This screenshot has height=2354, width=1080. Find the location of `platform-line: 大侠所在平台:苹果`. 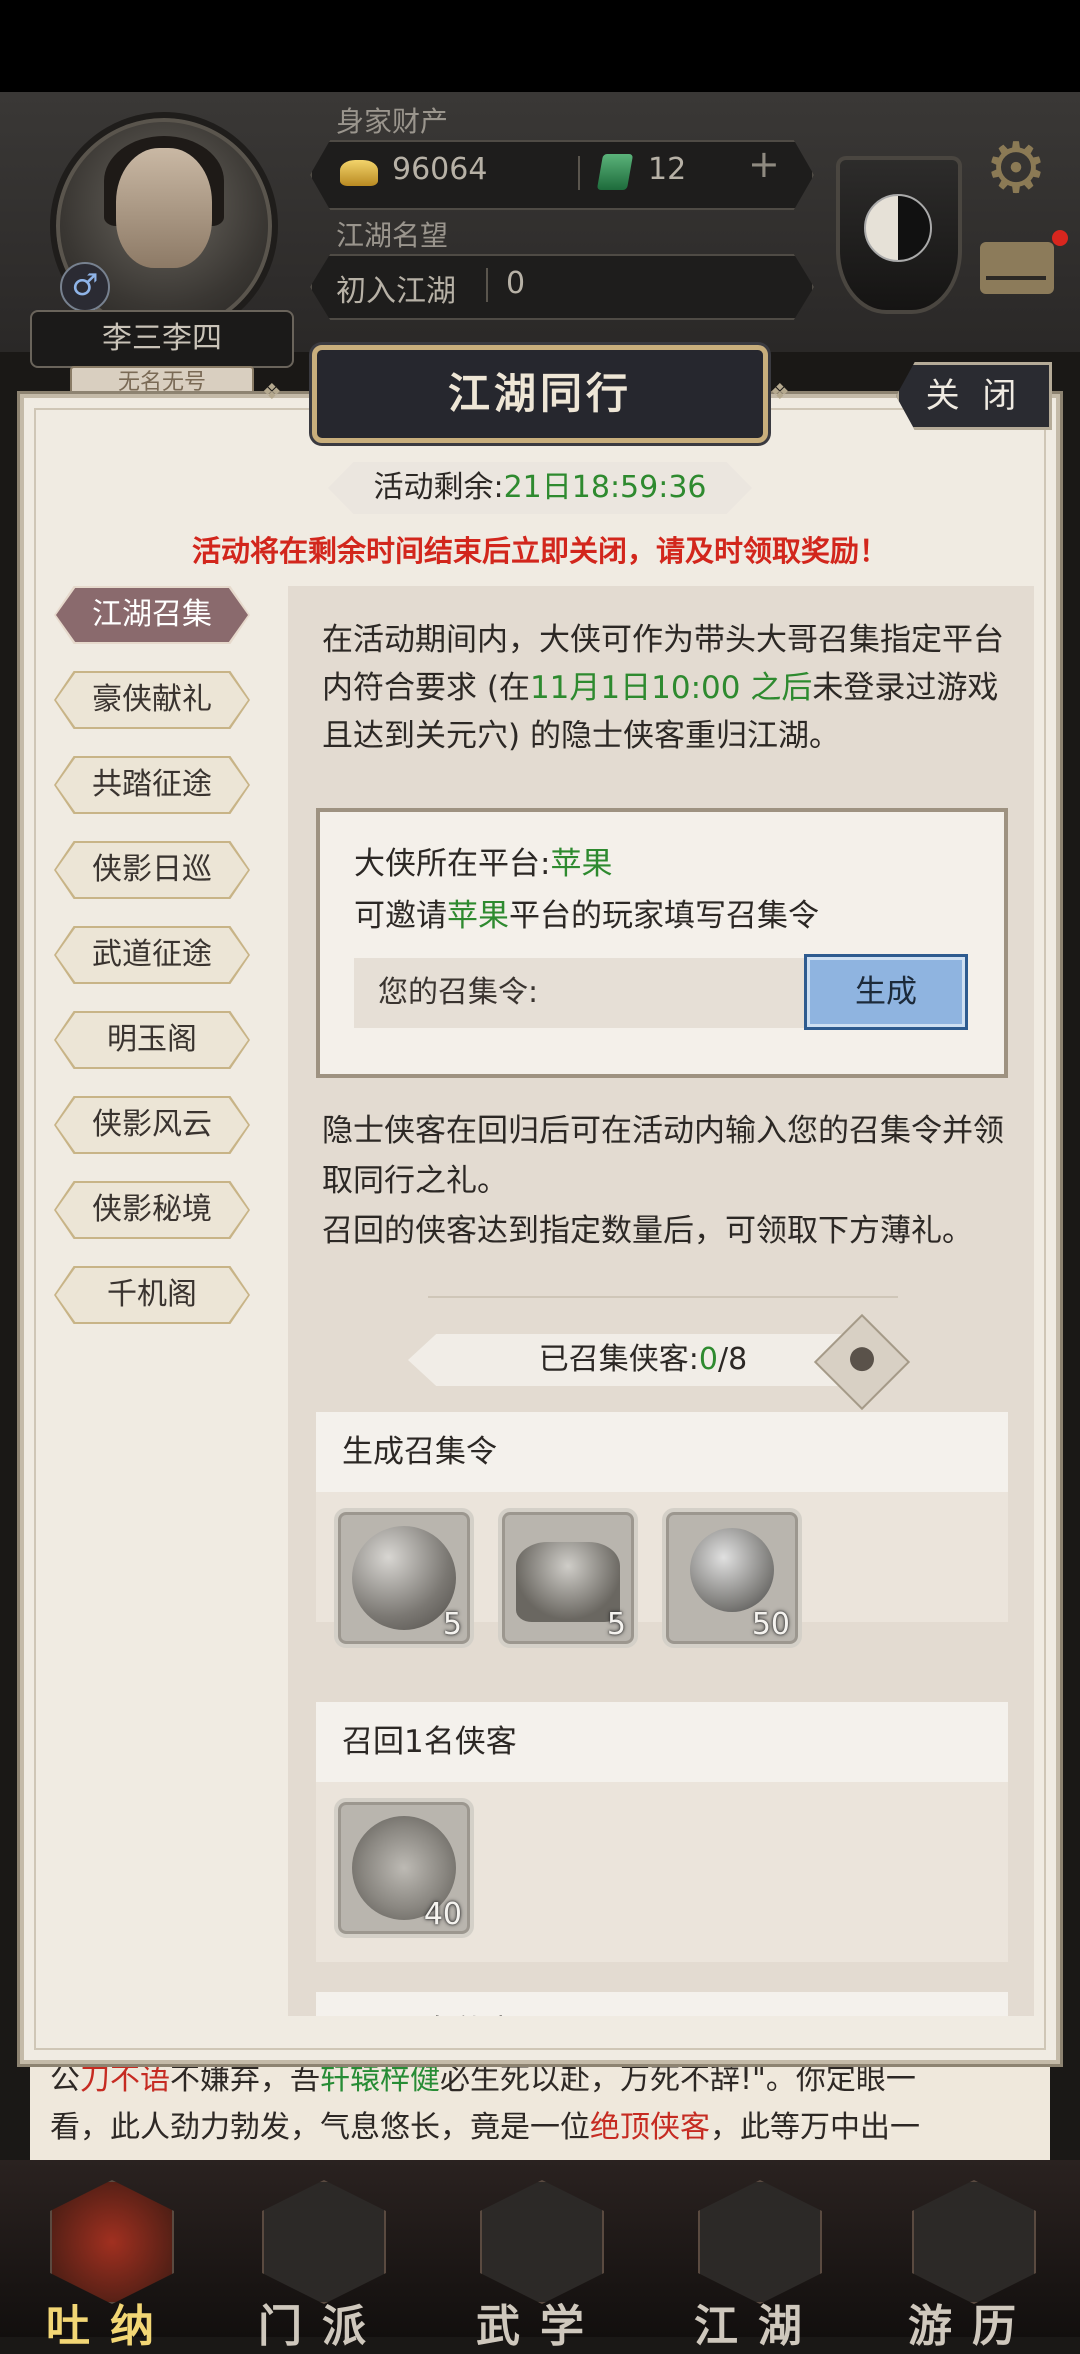

platform-line: 大侠所在平台:苹果 is located at coordinates (483, 860).